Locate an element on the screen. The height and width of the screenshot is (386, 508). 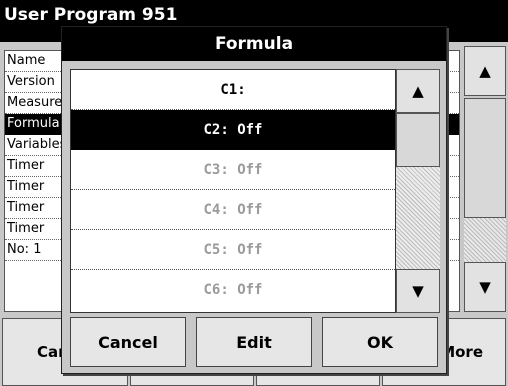
formula-row-c2-selected: C2: Off is located at coordinates (233, 130).